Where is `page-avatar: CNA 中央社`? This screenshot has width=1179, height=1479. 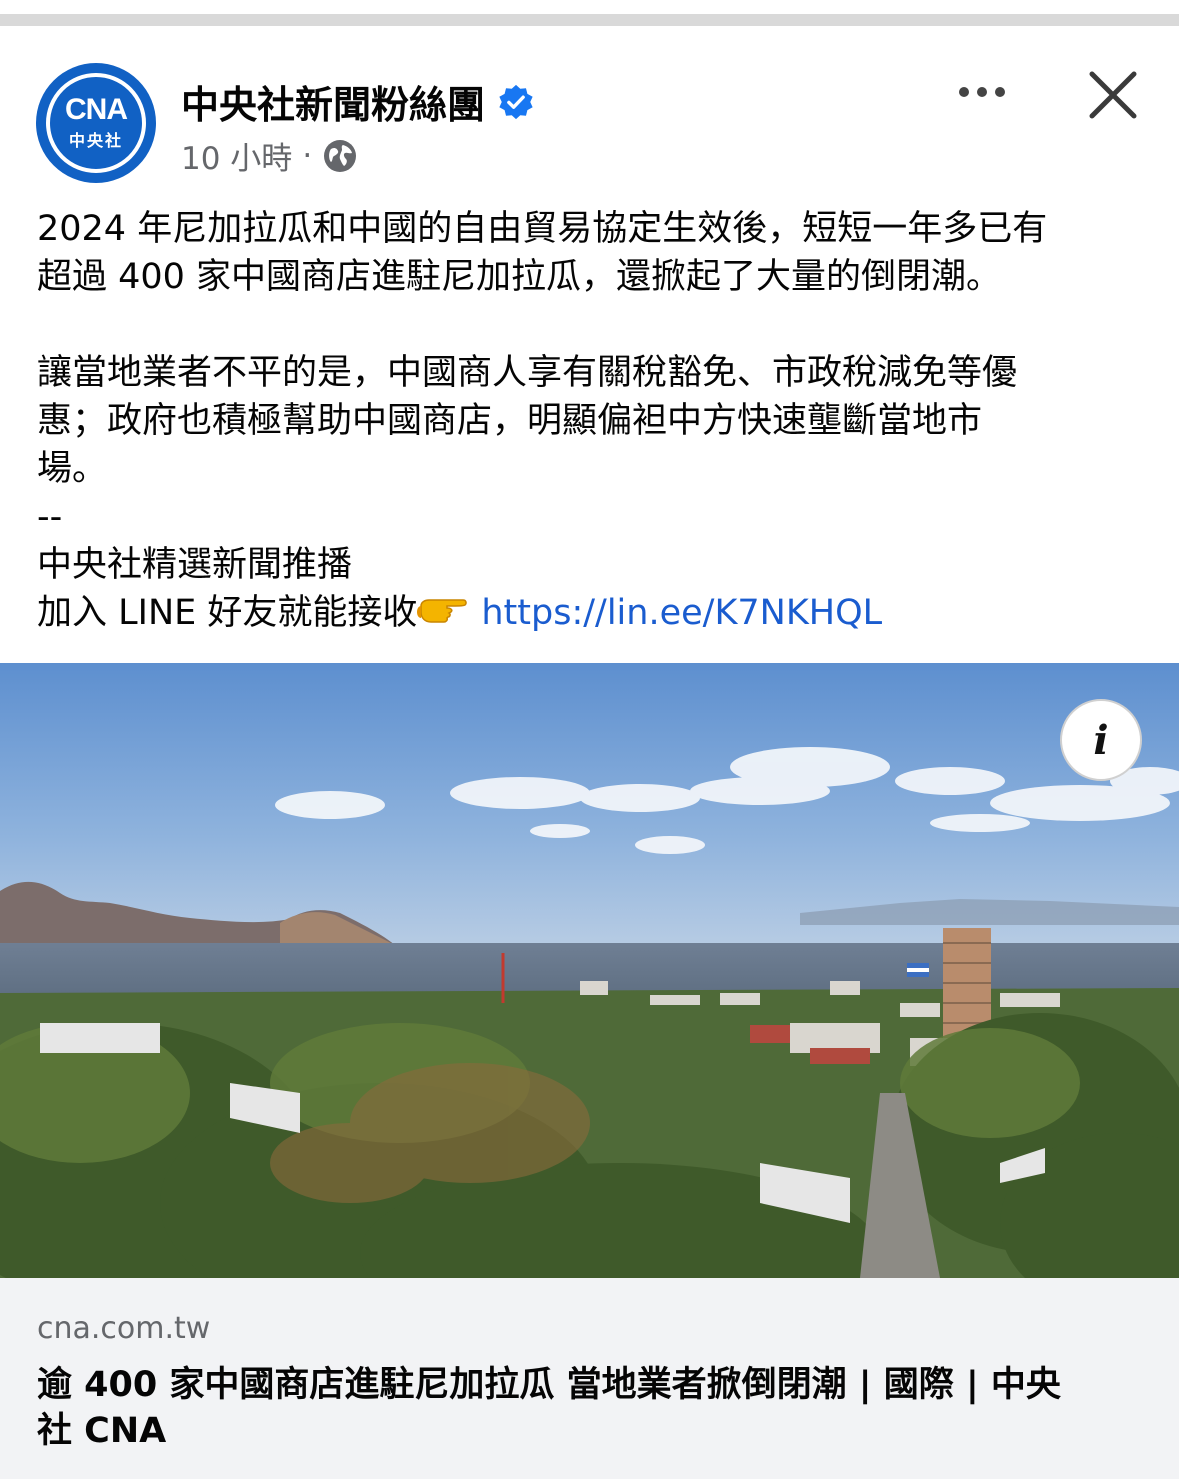 page-avatar: CNA 中央社 is located at coordinates (96, 123).